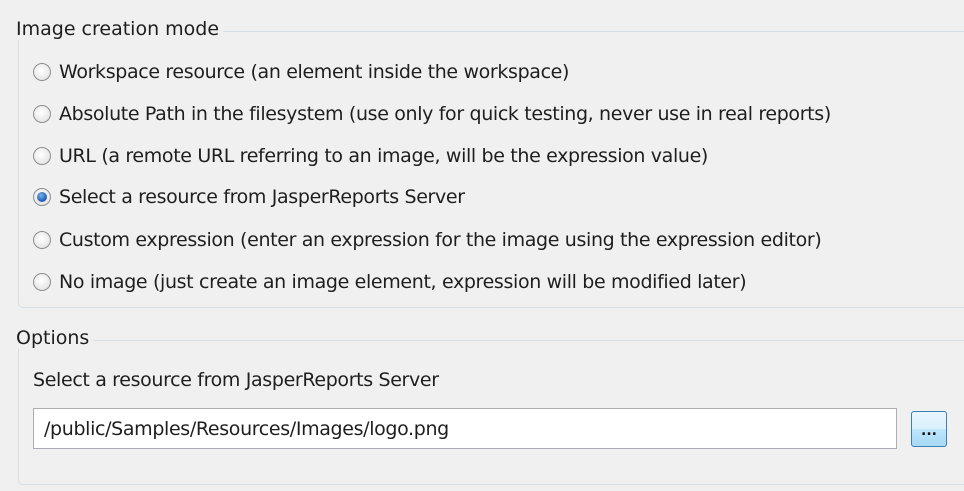  I want to click on radio-button-workspace-resource, so click(42, 72).